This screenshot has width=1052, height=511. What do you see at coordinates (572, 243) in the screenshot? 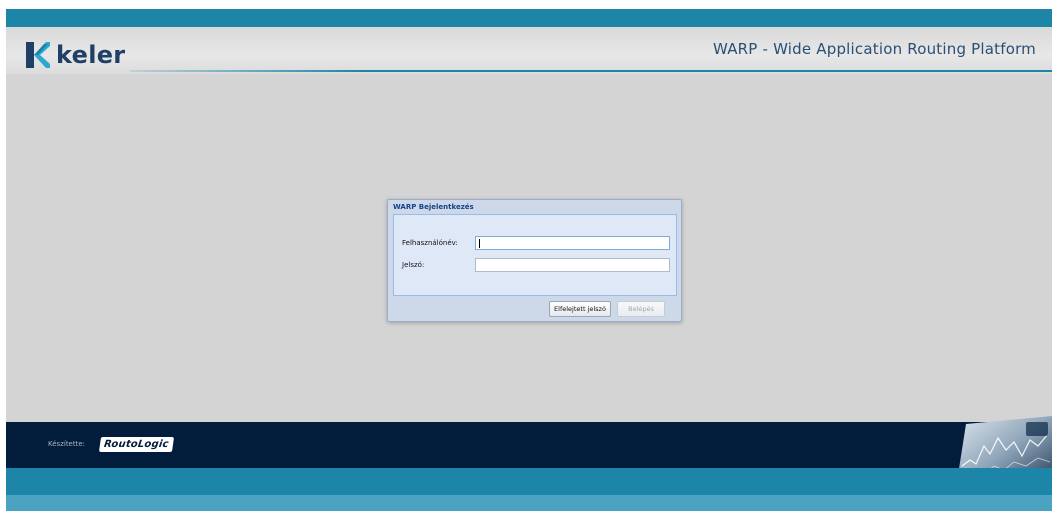
I see `username-input` at bounding box center [572, 243].